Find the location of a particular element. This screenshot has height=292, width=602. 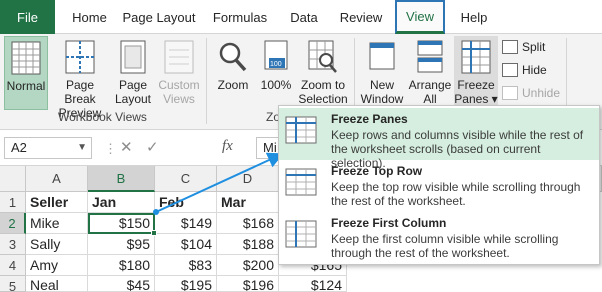

new-window-button: New Window is located at coordinates (382, 73).